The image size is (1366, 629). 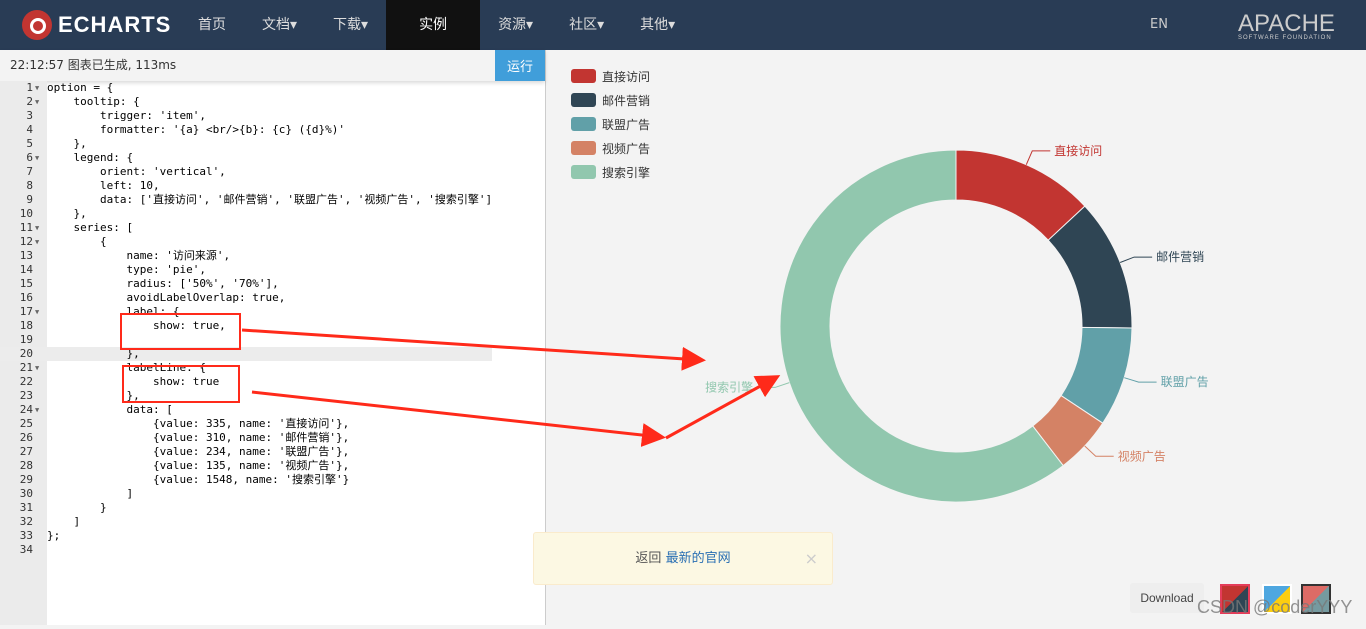 What do you see at coordinates (198, 437) in the screenshot?
I see `code-text: {value: 310, name: '邮件营销'},` at bounding box center [198, 437].